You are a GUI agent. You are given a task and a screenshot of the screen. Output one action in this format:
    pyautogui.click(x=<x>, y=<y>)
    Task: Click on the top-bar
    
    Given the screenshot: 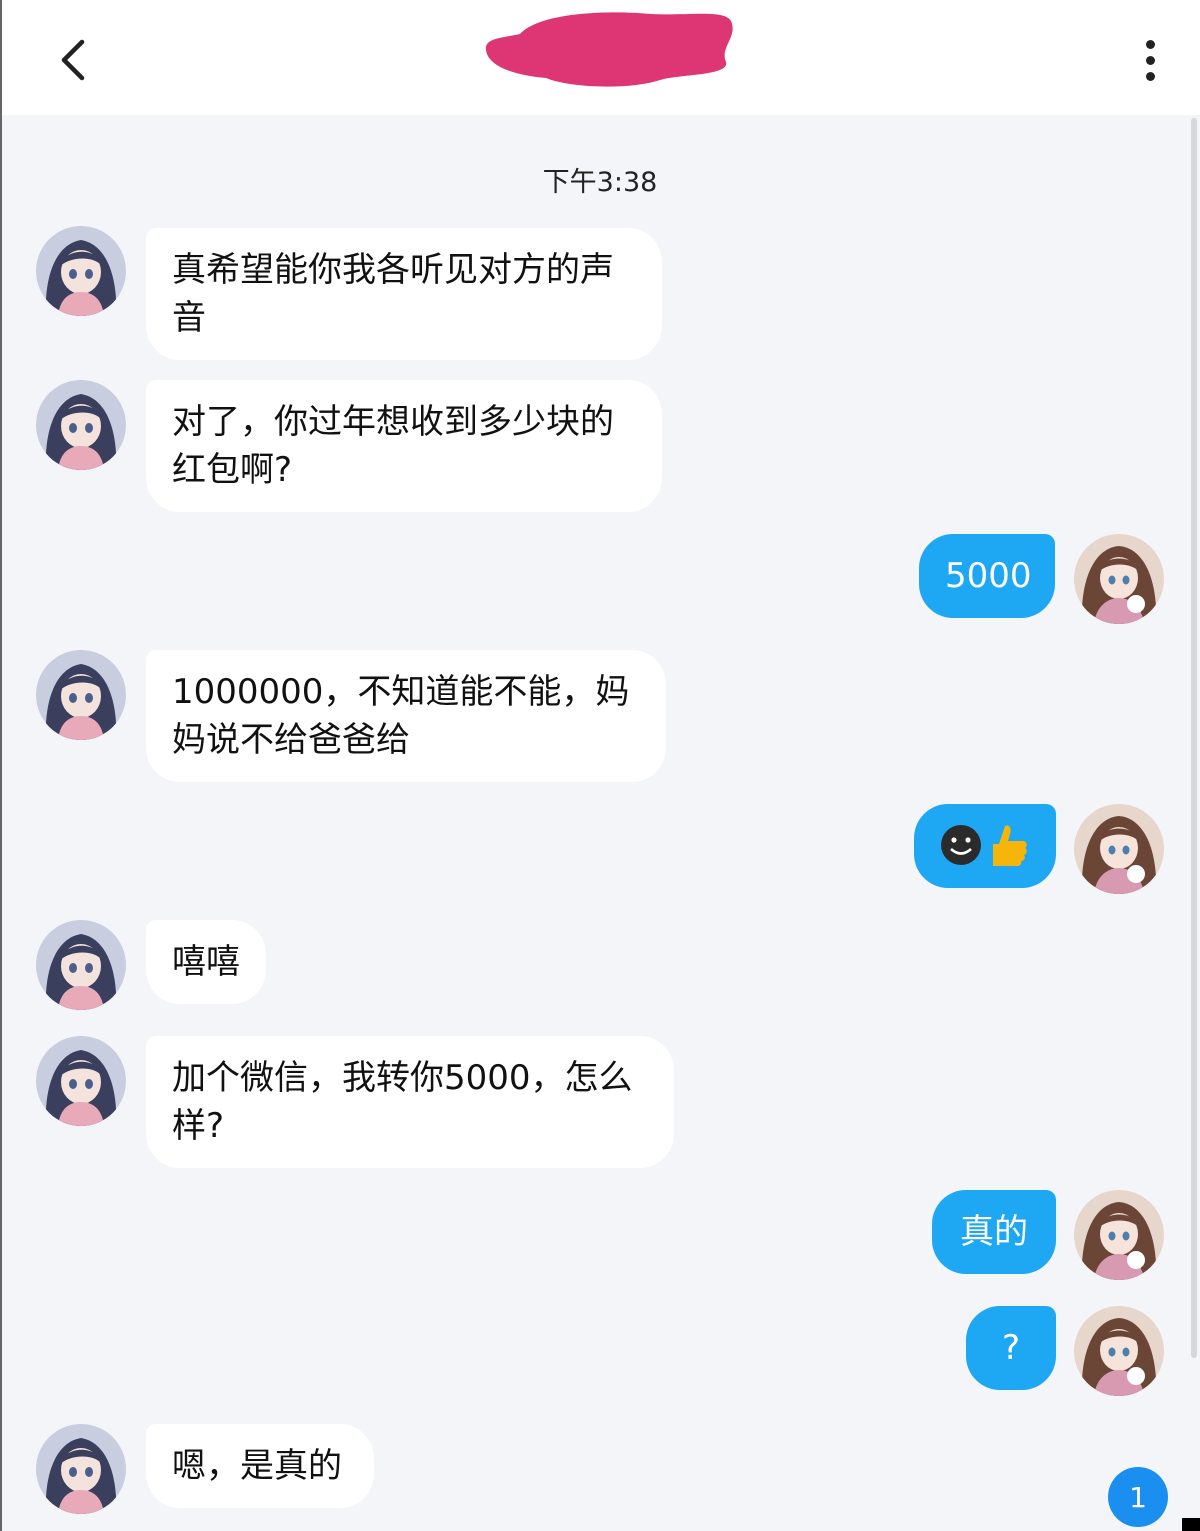 What is the action you would take?
    pyautogui.click(x=600, y=57)
    